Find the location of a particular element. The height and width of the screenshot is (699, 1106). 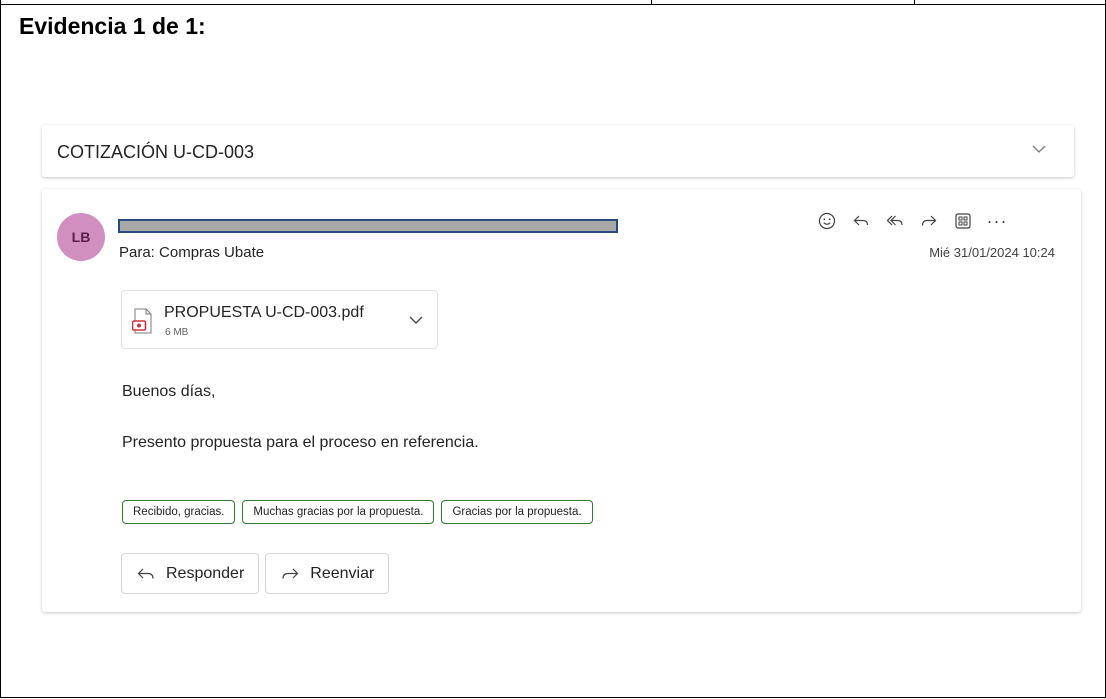

attachment-name: PROPUESTA U-CD-003.pdf is located at coordinates (264, 312).